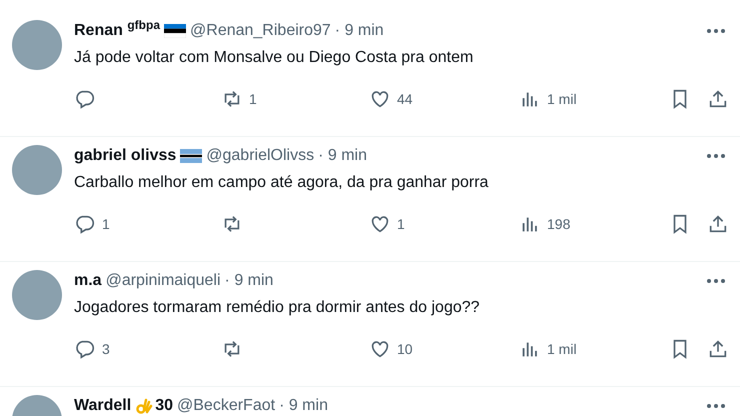 The width and height of the screenshot is (740, 416). I want to click on display-name: m.a, so click(88, 281).